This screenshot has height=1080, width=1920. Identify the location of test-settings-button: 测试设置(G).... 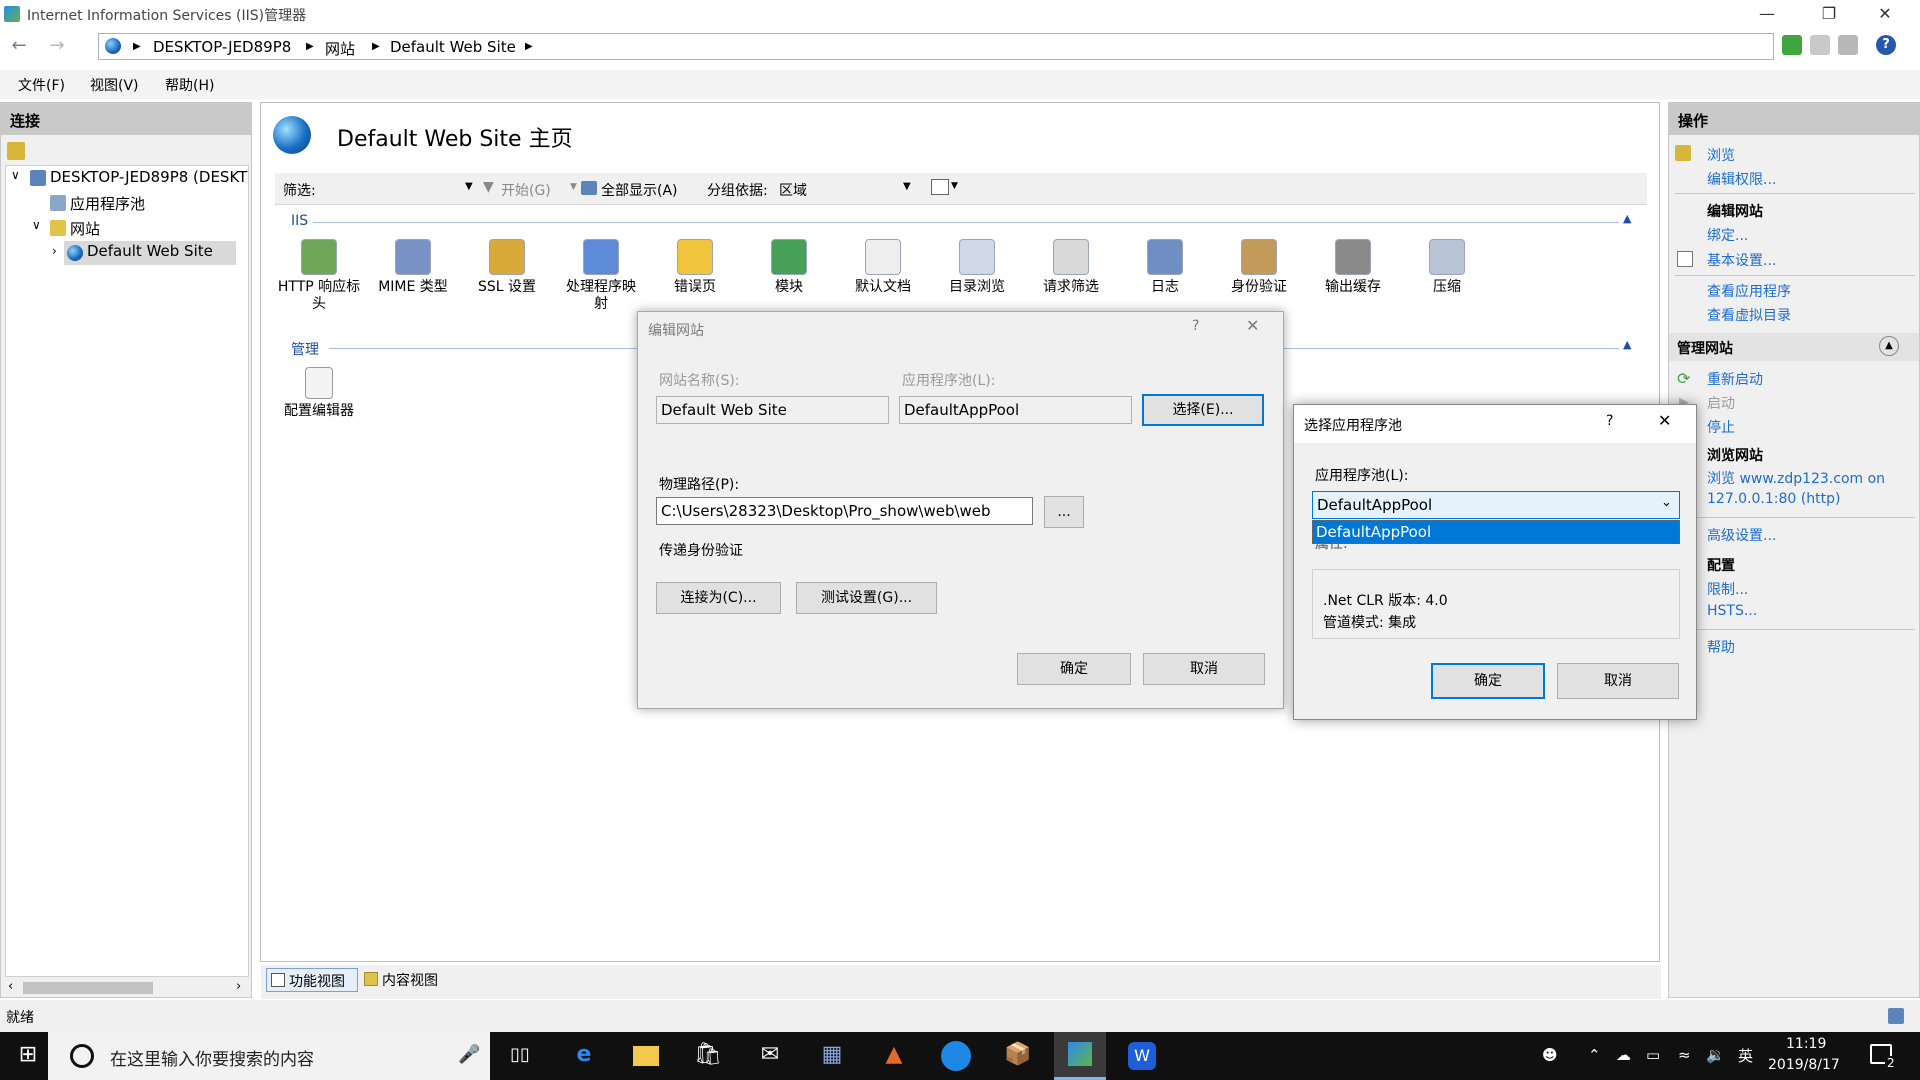
(866, 598).